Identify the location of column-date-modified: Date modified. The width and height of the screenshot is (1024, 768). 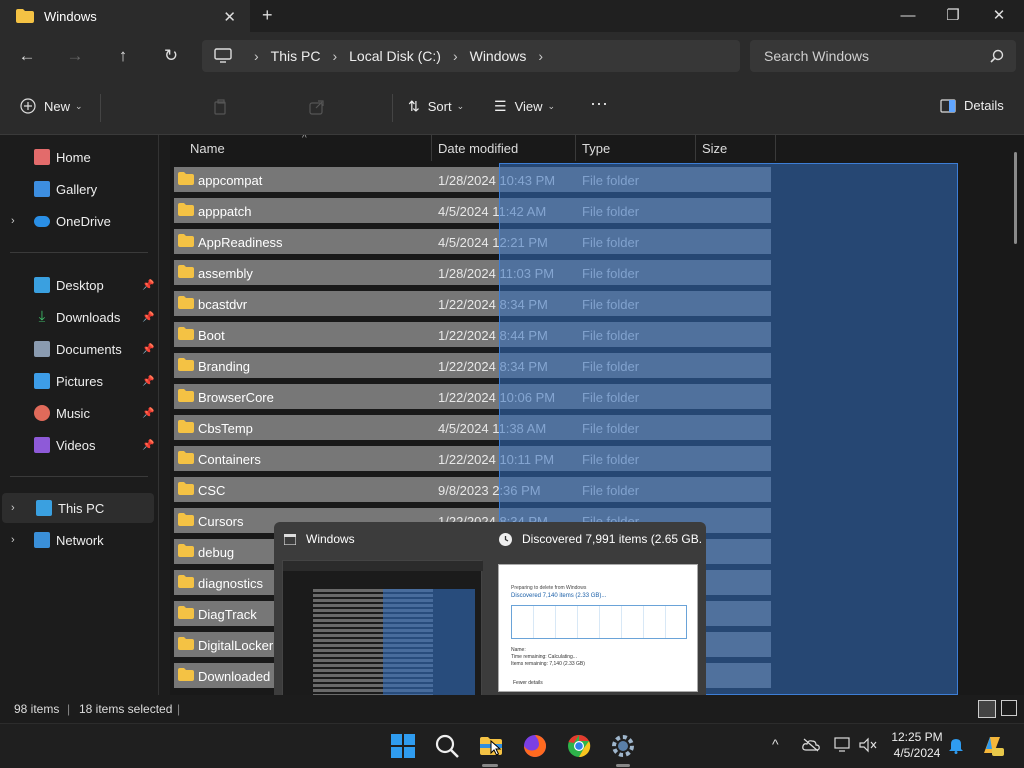
(478, 148).